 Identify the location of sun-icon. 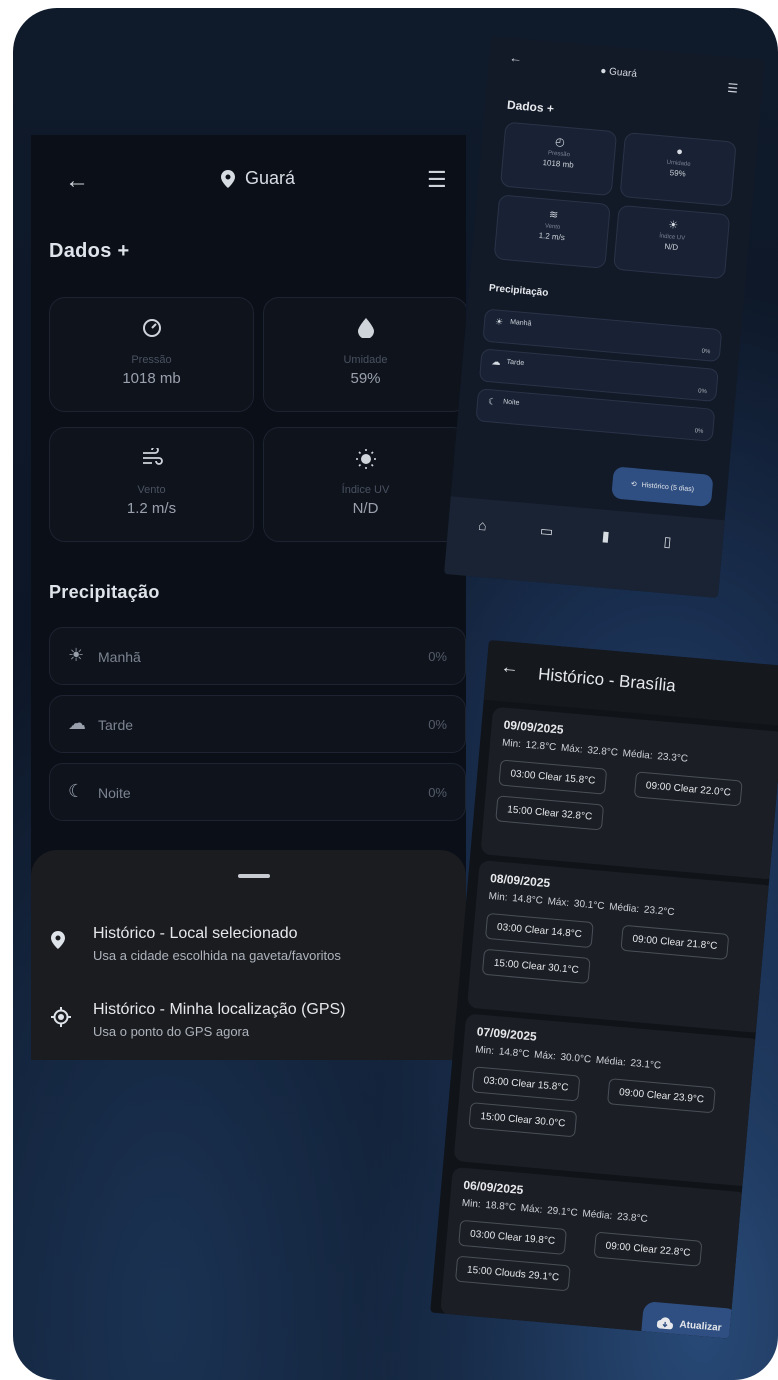
(365, 461).